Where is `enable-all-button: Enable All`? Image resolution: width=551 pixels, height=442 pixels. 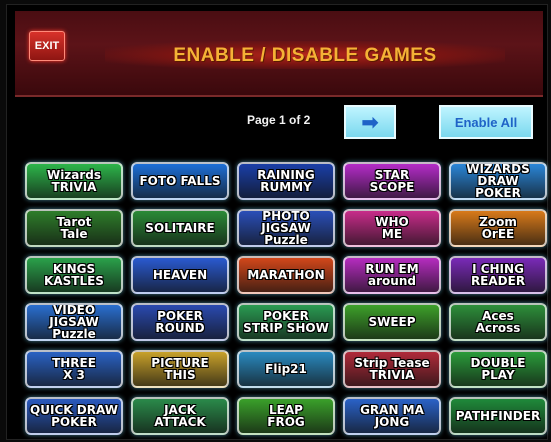
enable-all-button: Enable All is located at coordinates (486, 122).